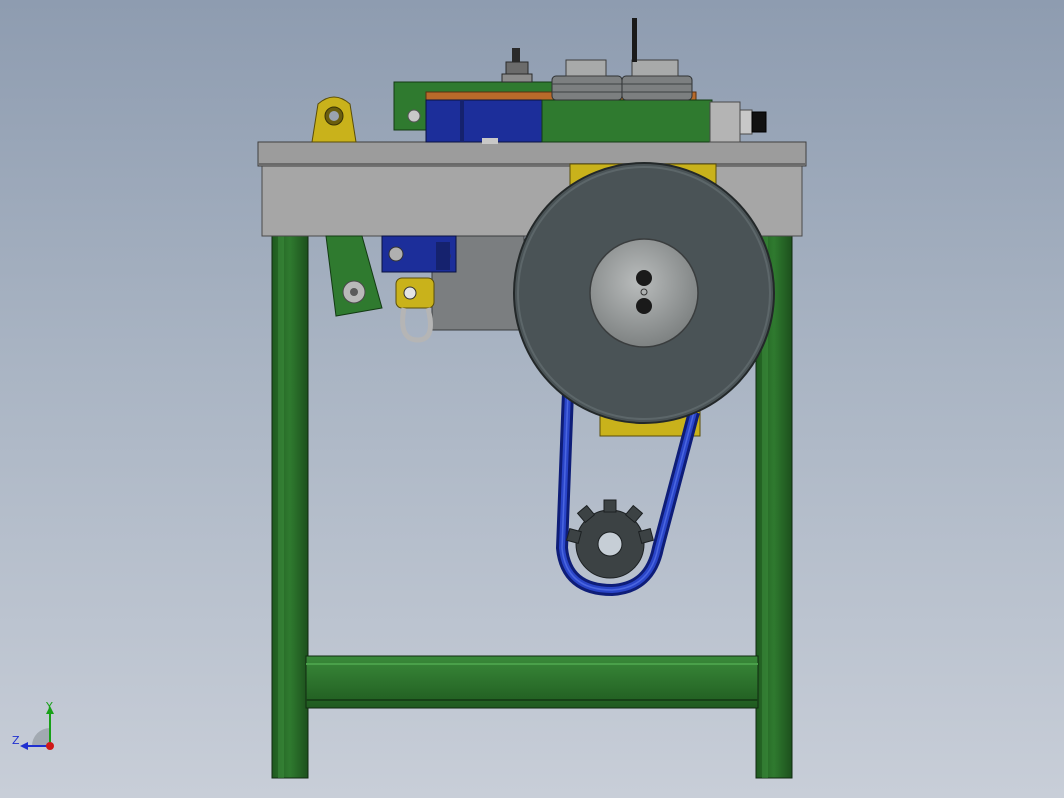 The height and width of the screenshot is (798, 1064). Describe the element at coordinates (587, 80) in the screenshot. I see `top-roller-left` at that location.